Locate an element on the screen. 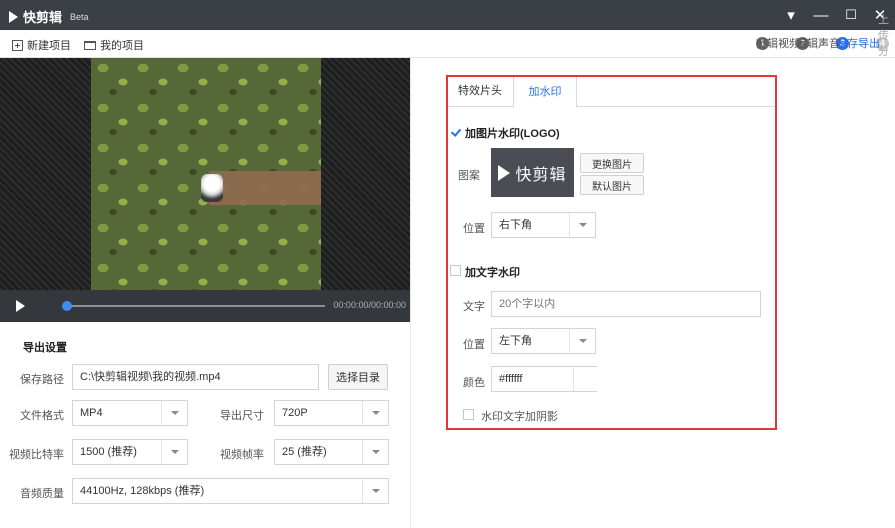  text-watermark-checkbox is located at coordinates (455, 270).